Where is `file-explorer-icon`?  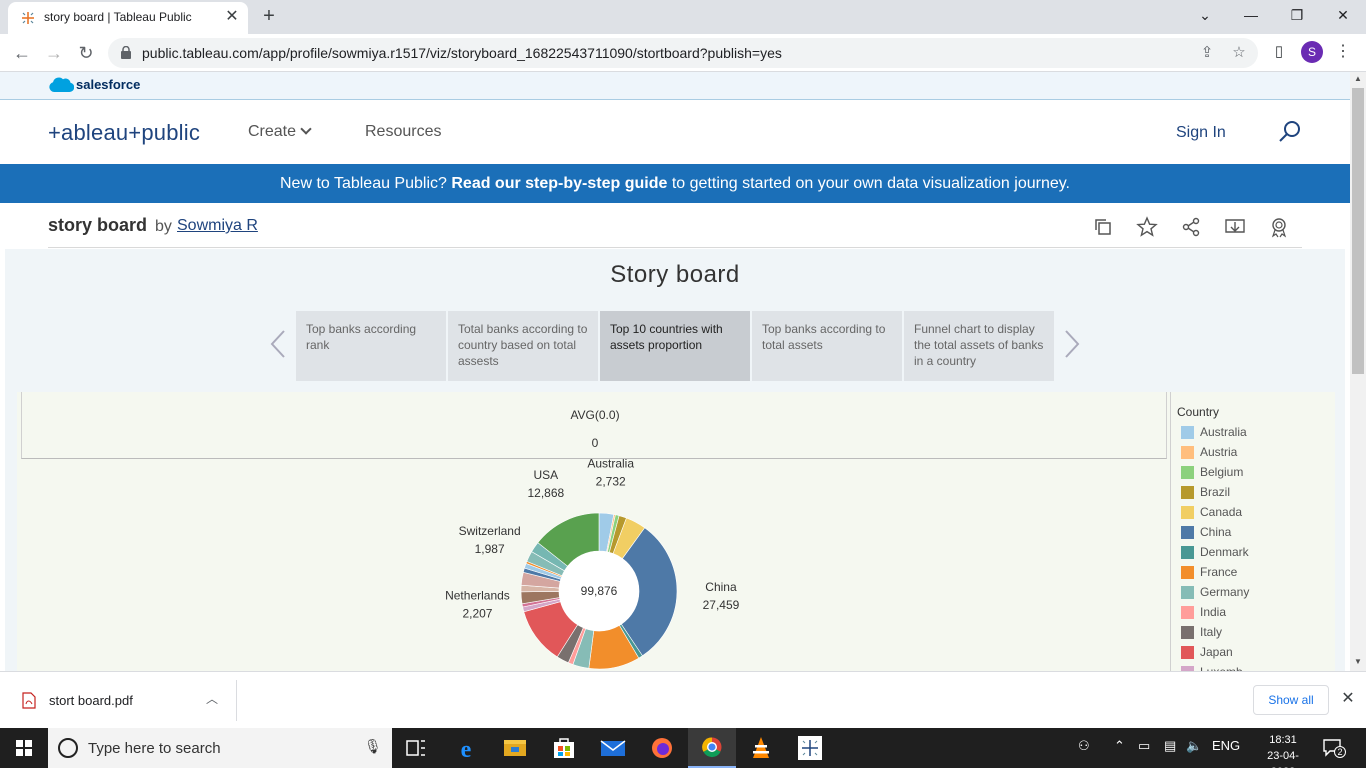
file-explorer-icon is located at coordinates (515, 748).